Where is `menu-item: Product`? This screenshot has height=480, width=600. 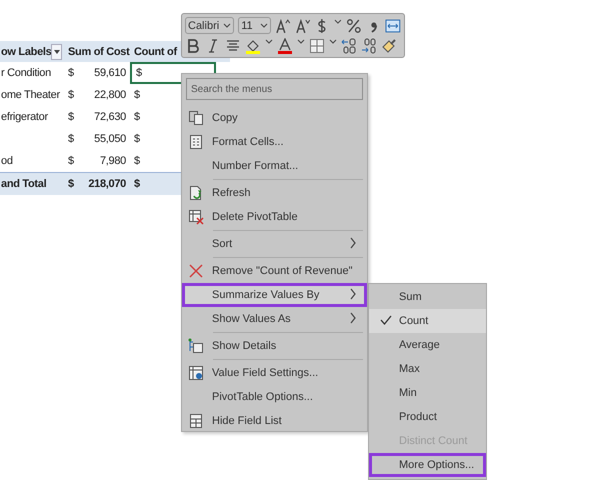 menu-item: Product is located at coordinates (427, 417).